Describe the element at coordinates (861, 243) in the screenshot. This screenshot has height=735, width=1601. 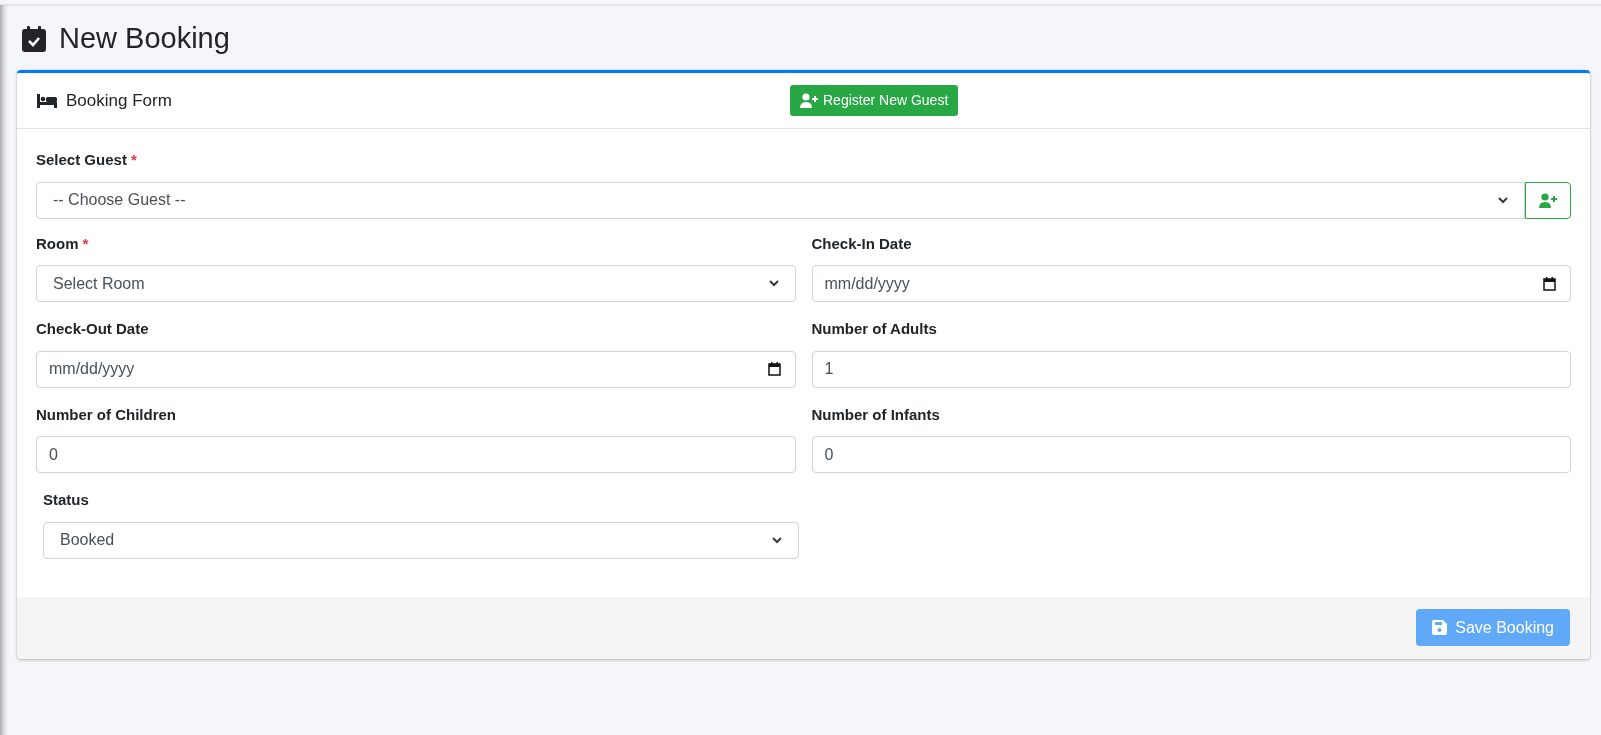
I see `field-label: Check-In Date` at that location.